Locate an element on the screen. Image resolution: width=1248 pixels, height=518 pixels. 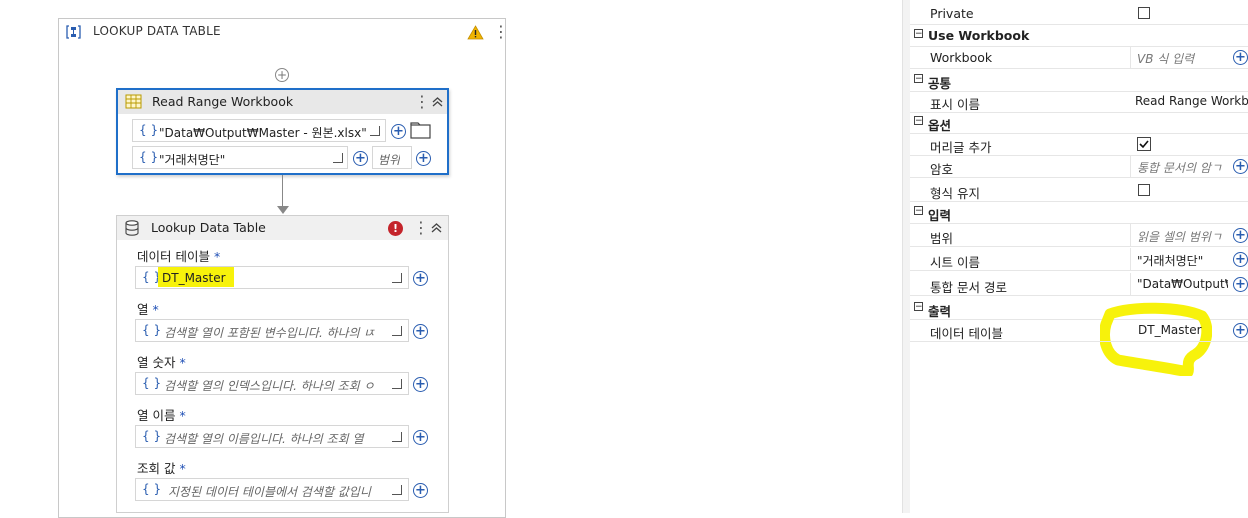
column-field: { } 검색할 열이 포함된 변수입니다. 하나의 ㄵ is located at coordinates (272, 330).